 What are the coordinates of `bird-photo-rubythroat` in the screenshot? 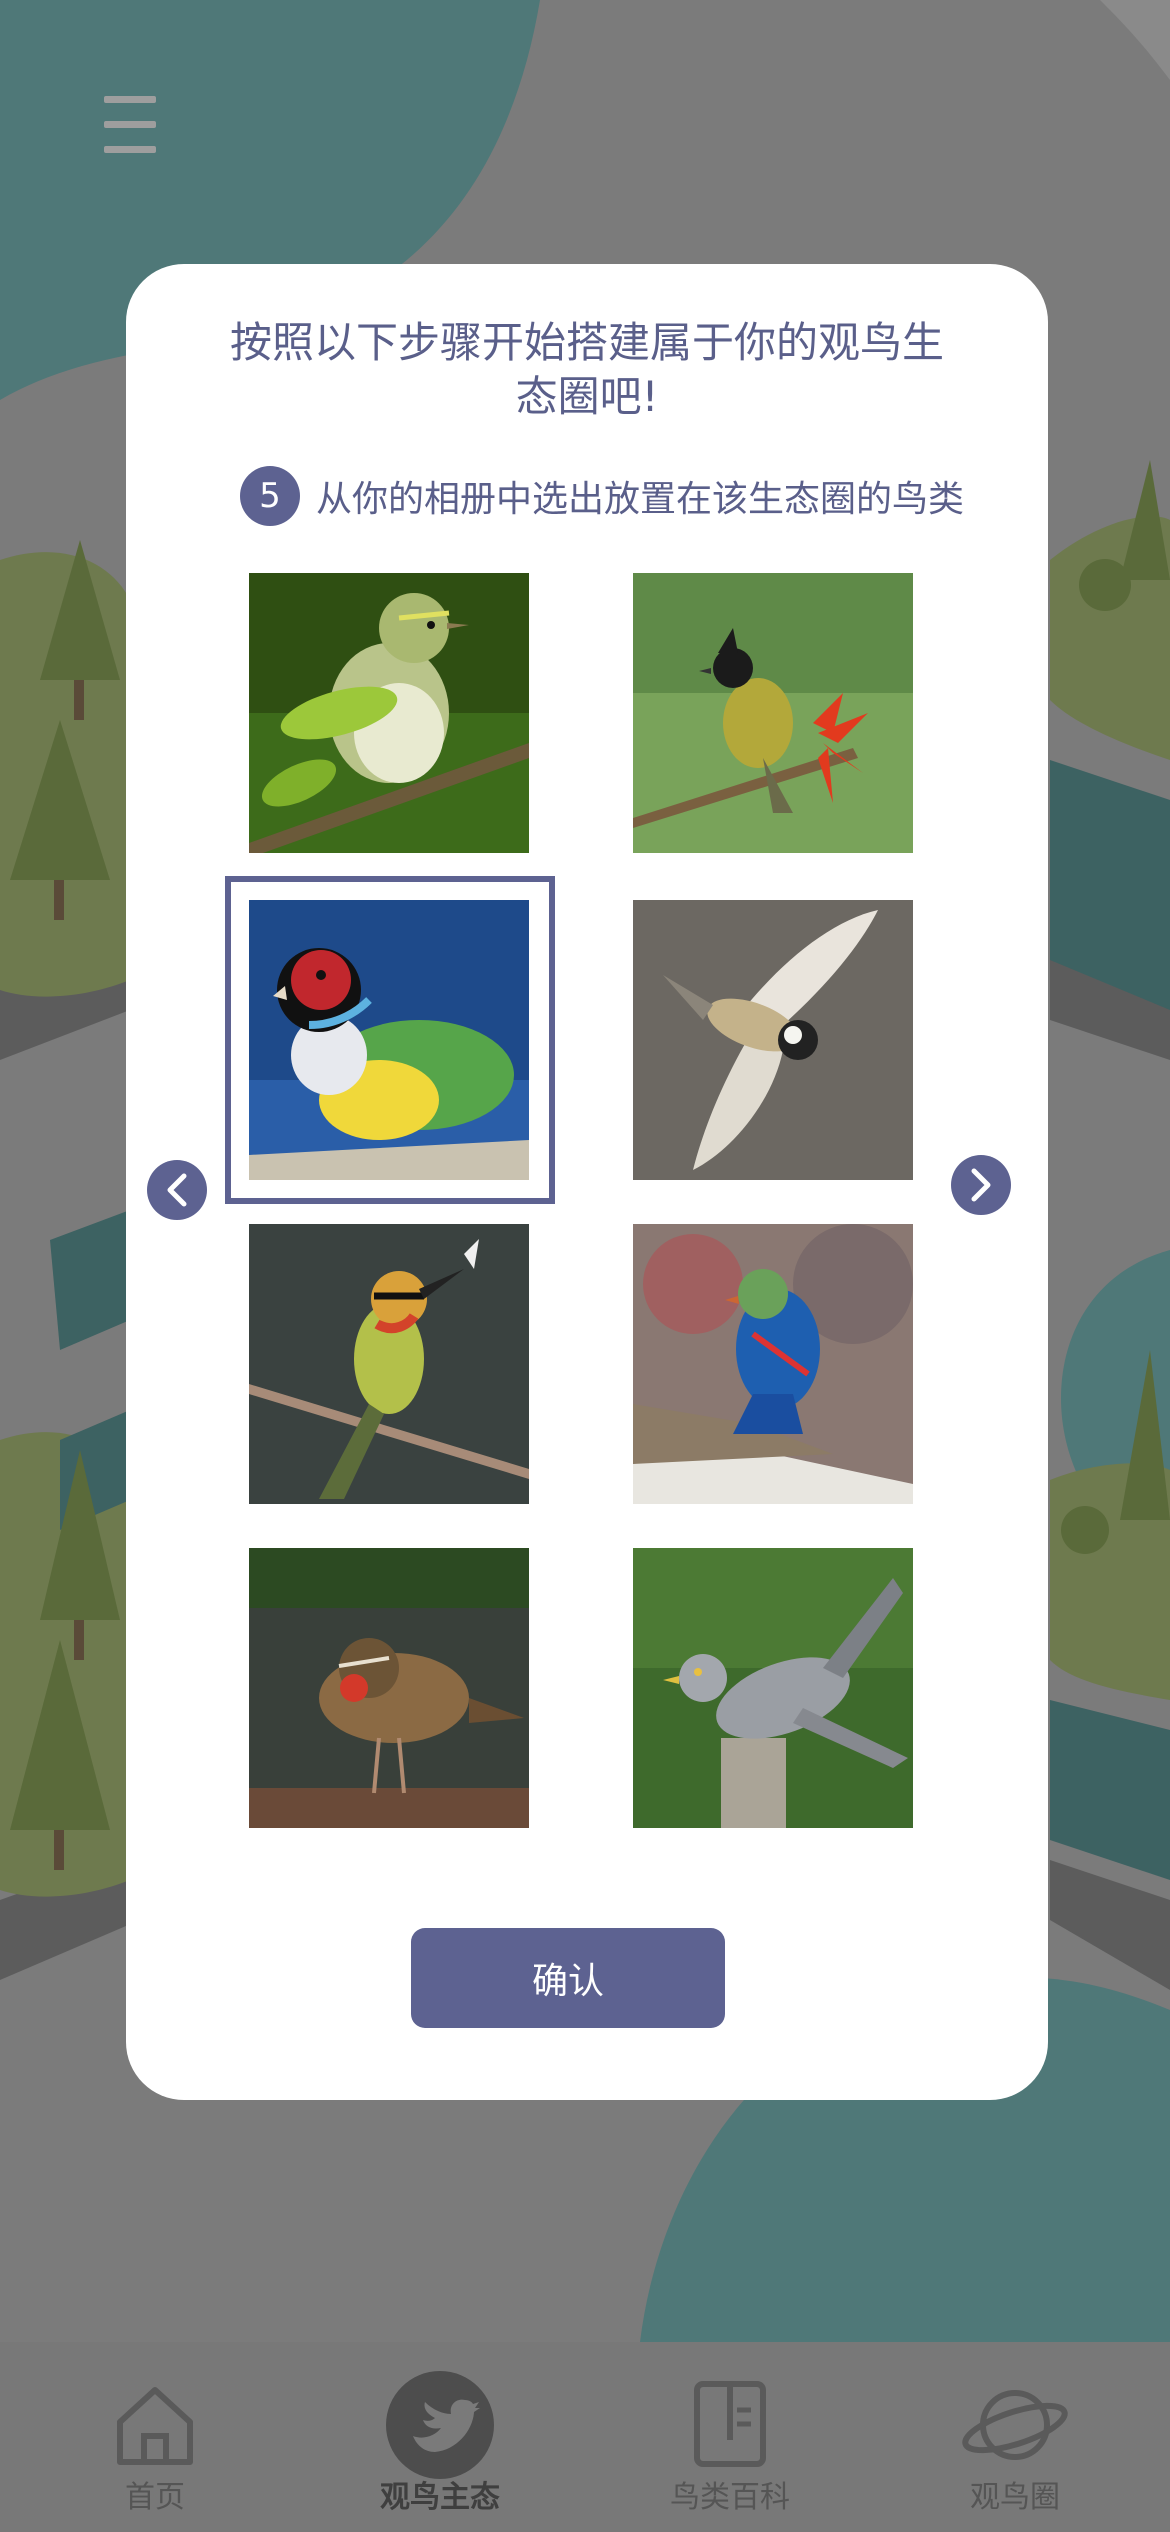 It's located at (389, 1688).